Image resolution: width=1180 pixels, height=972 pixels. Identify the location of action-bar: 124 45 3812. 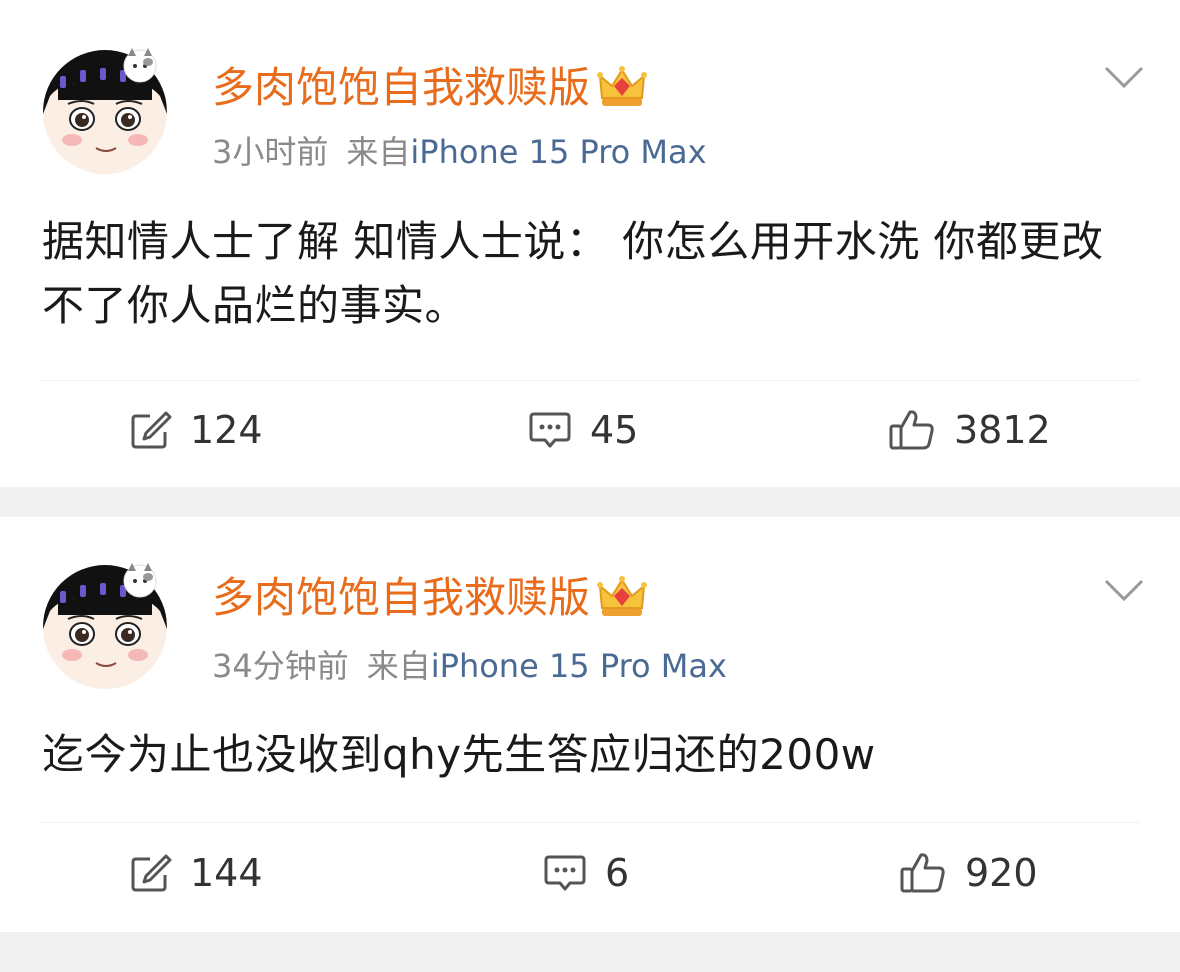
(590, 430).